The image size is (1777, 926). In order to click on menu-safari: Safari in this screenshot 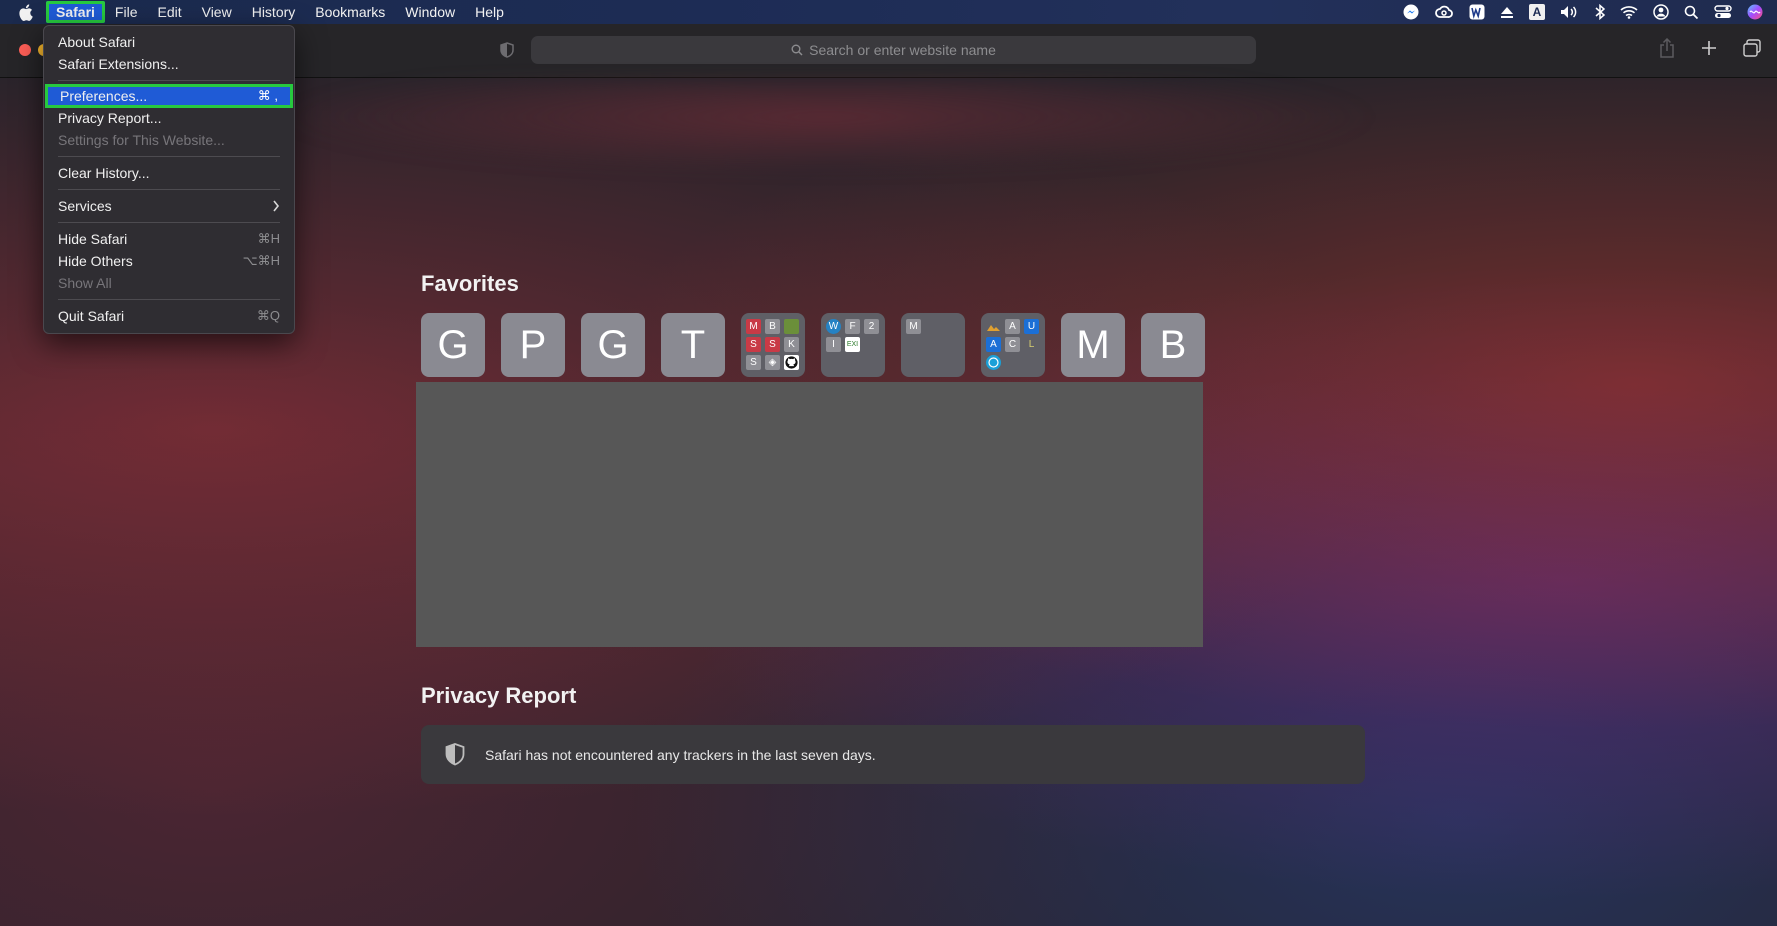, I will do `click(75, 12)`.